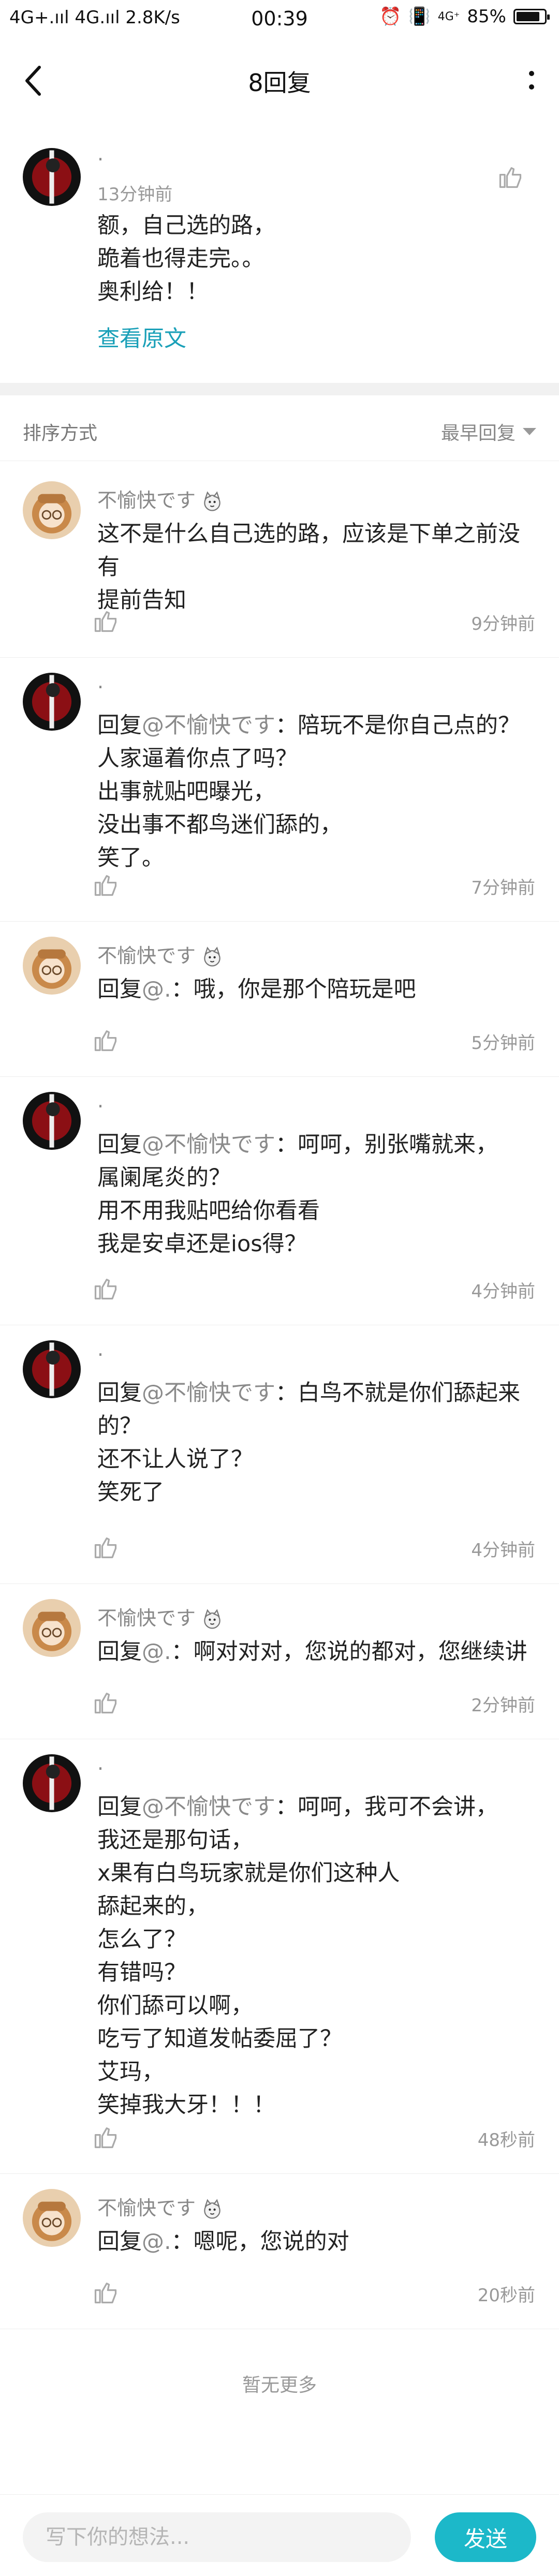 The height and width of the screenshot is (2576, 559). I want to click on comment-bar: 发送, so click(279, 2535).